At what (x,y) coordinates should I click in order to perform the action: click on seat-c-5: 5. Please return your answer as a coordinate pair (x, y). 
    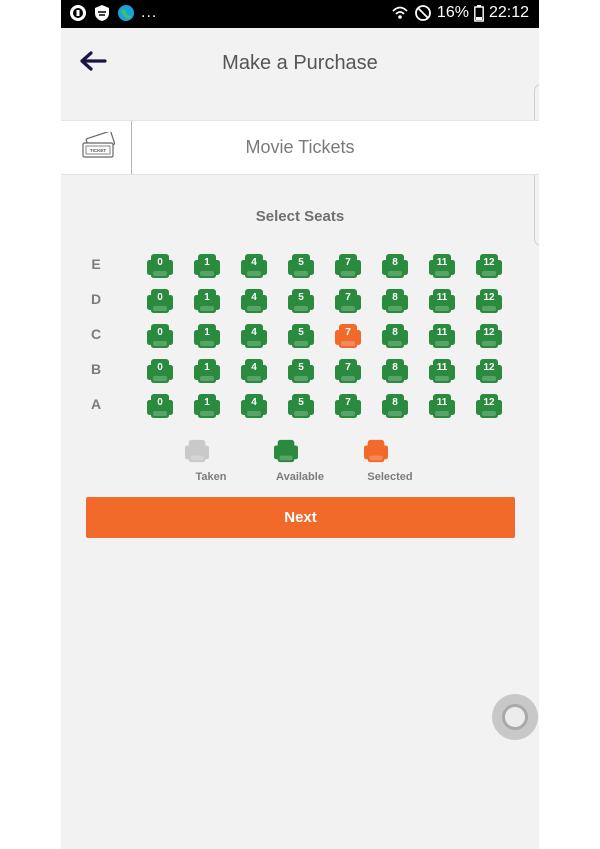
    Looking at the image, I should click on (301, 336).